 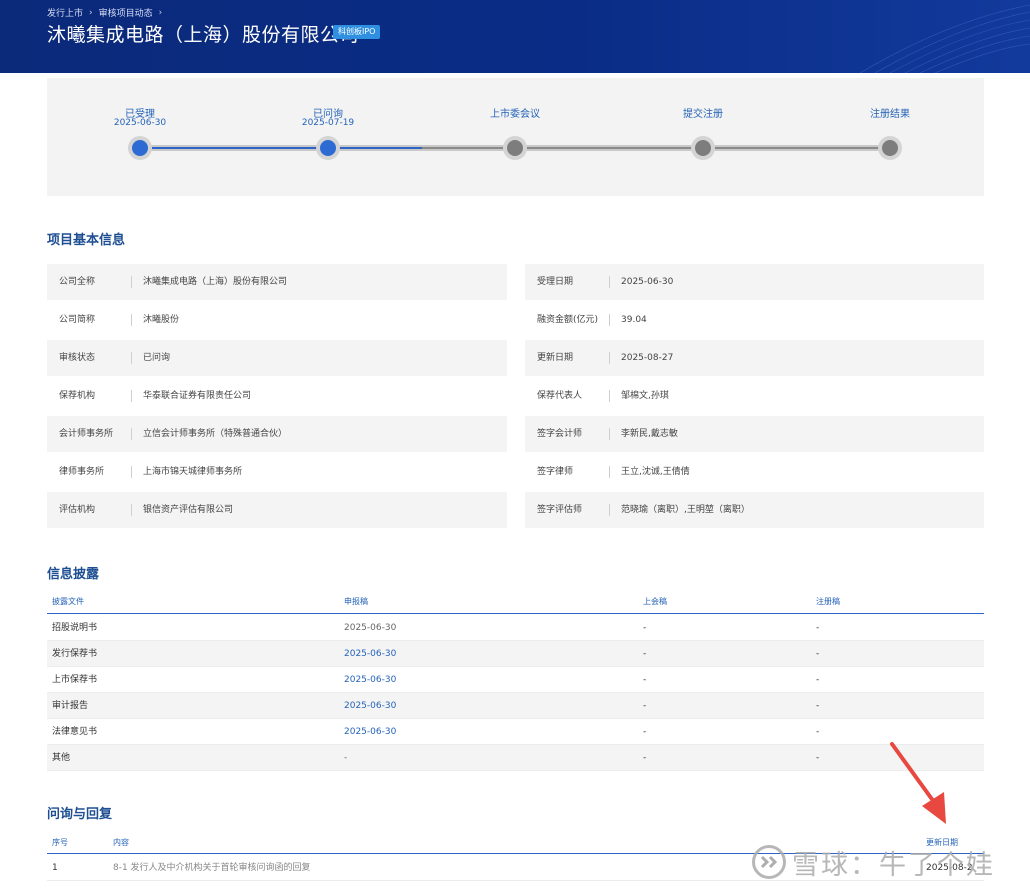 What do you see at coordinates (515, 680) in the screenshot?
I see `table-row: 上市保荐书 2025-06-30 - -` at bounding box center [515, 680].